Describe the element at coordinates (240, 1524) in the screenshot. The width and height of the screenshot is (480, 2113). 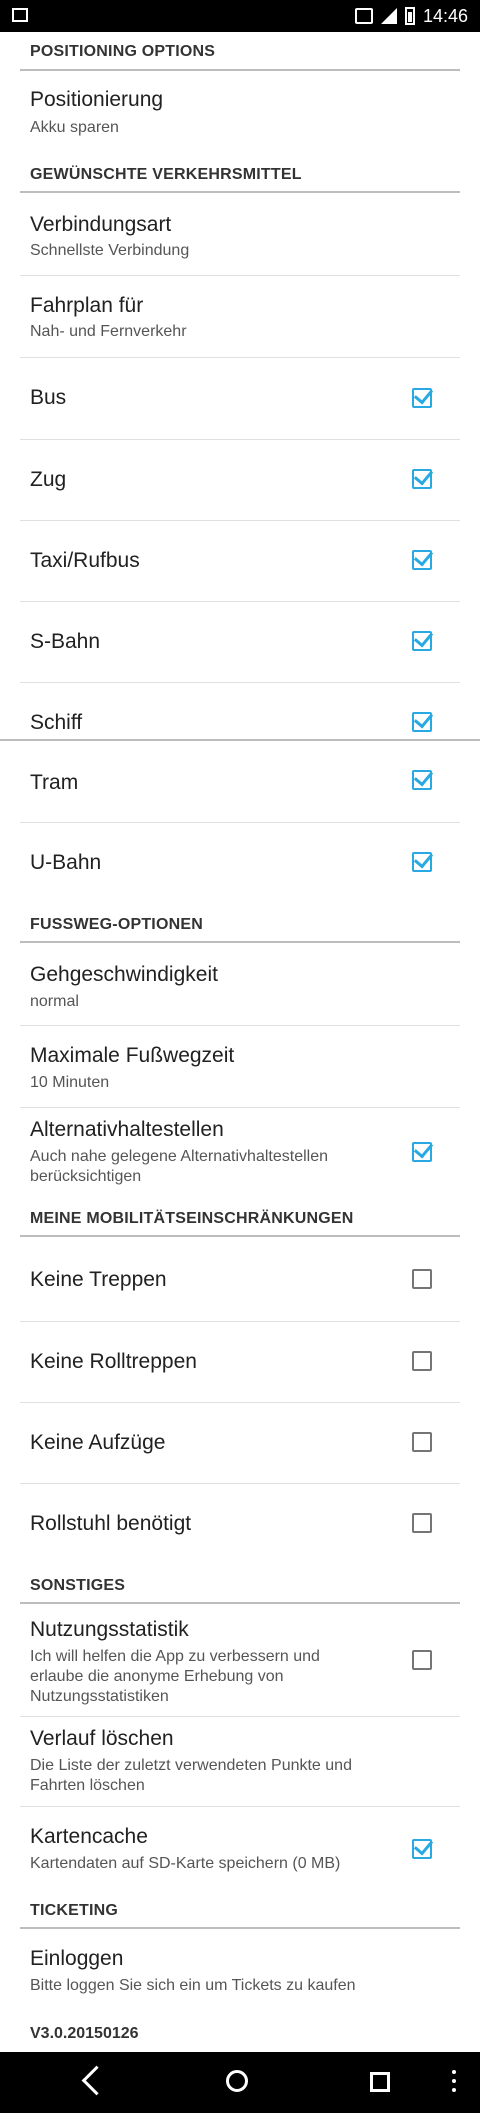
I see `pref-rollstuhl: Rollstuhl benötigt` at that location.